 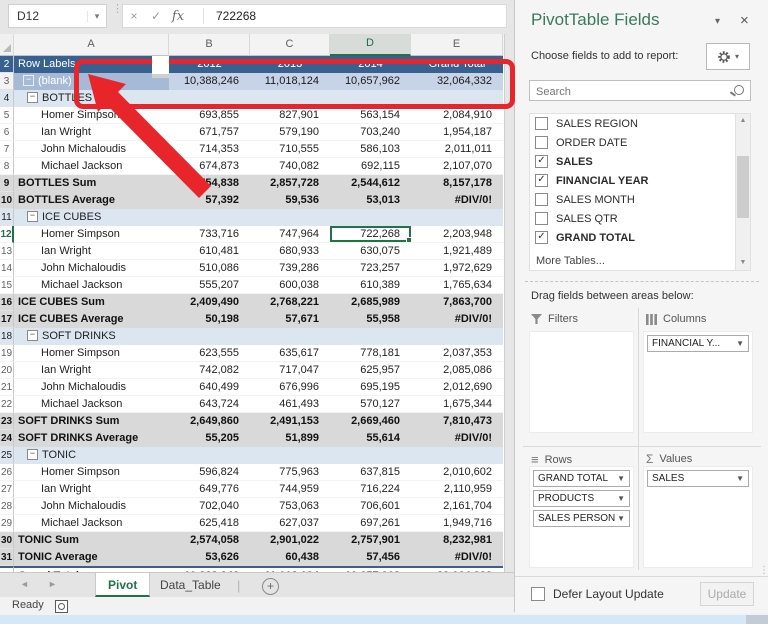 I want to click on cell-E24: #DIV/0!, so click(x=457, y=438).